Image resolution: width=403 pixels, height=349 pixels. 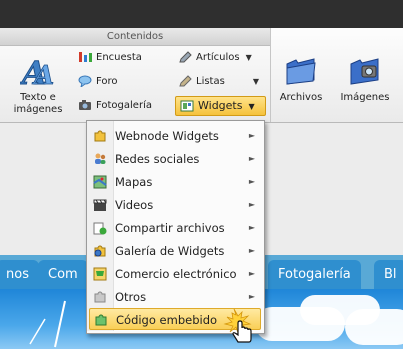 I want to click on imagenes-label: Imágenes, so click(x=365, y=97).